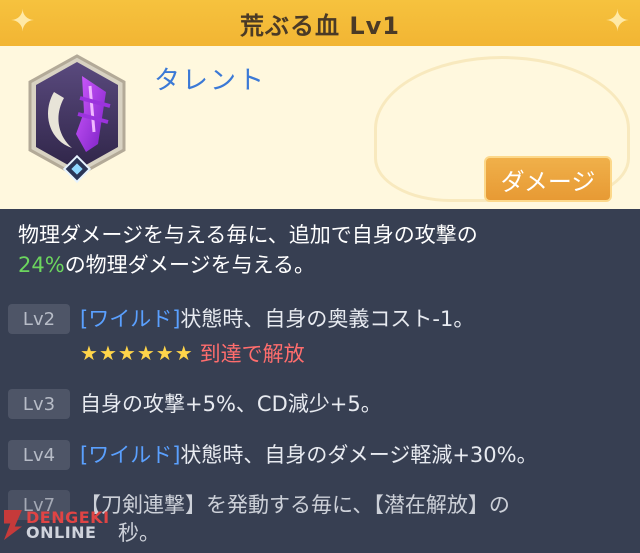  What do you see at coordinates (41, 265) in the screenshot?
I see `damage-percent: 24%` at bounding box center [41, 265].